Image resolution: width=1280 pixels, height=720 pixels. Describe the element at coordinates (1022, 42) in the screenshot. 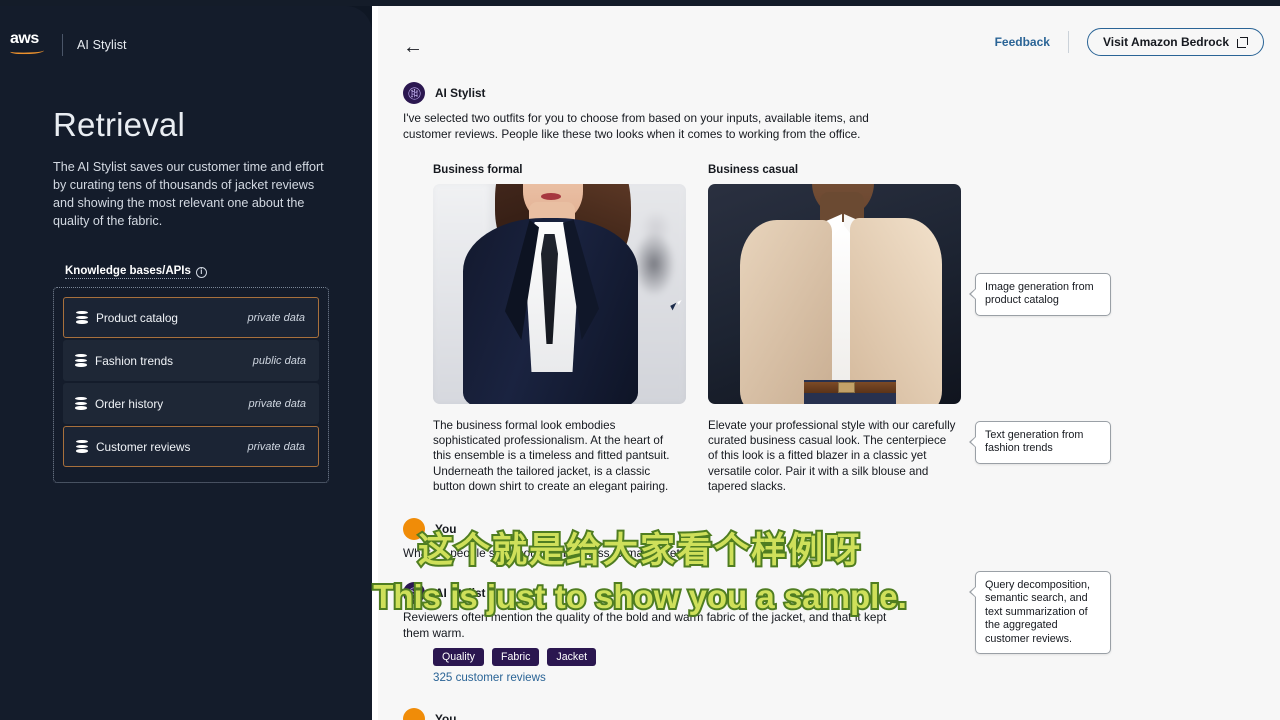

I see `feedback-link: Feedback` at that location.